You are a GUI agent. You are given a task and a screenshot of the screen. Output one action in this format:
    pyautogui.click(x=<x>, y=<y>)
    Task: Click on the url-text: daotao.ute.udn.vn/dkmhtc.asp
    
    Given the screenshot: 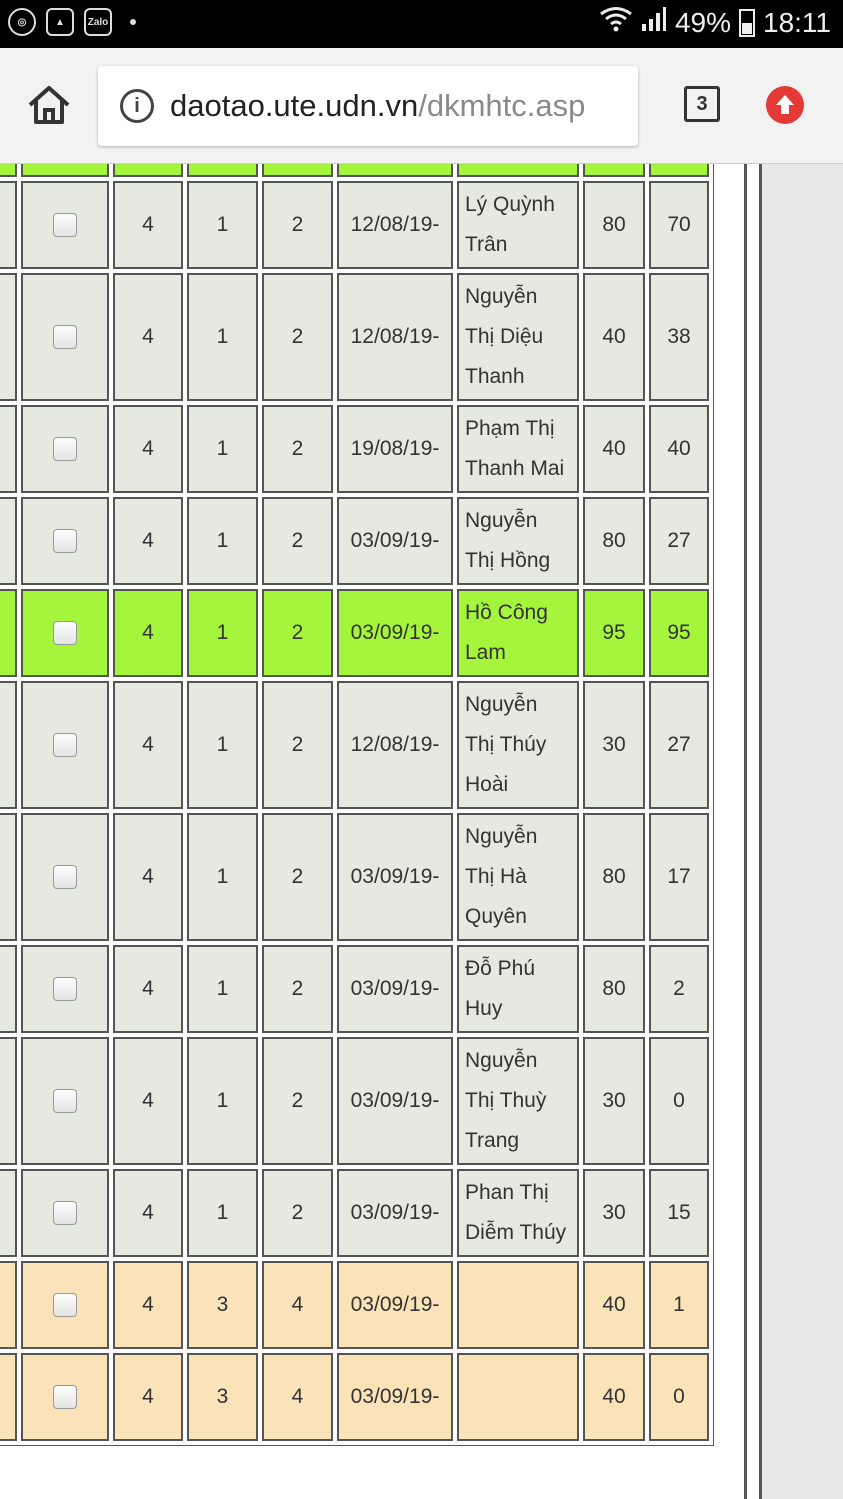 What is the action you would take?
    pyautogui.click(x=377, y=106)
    